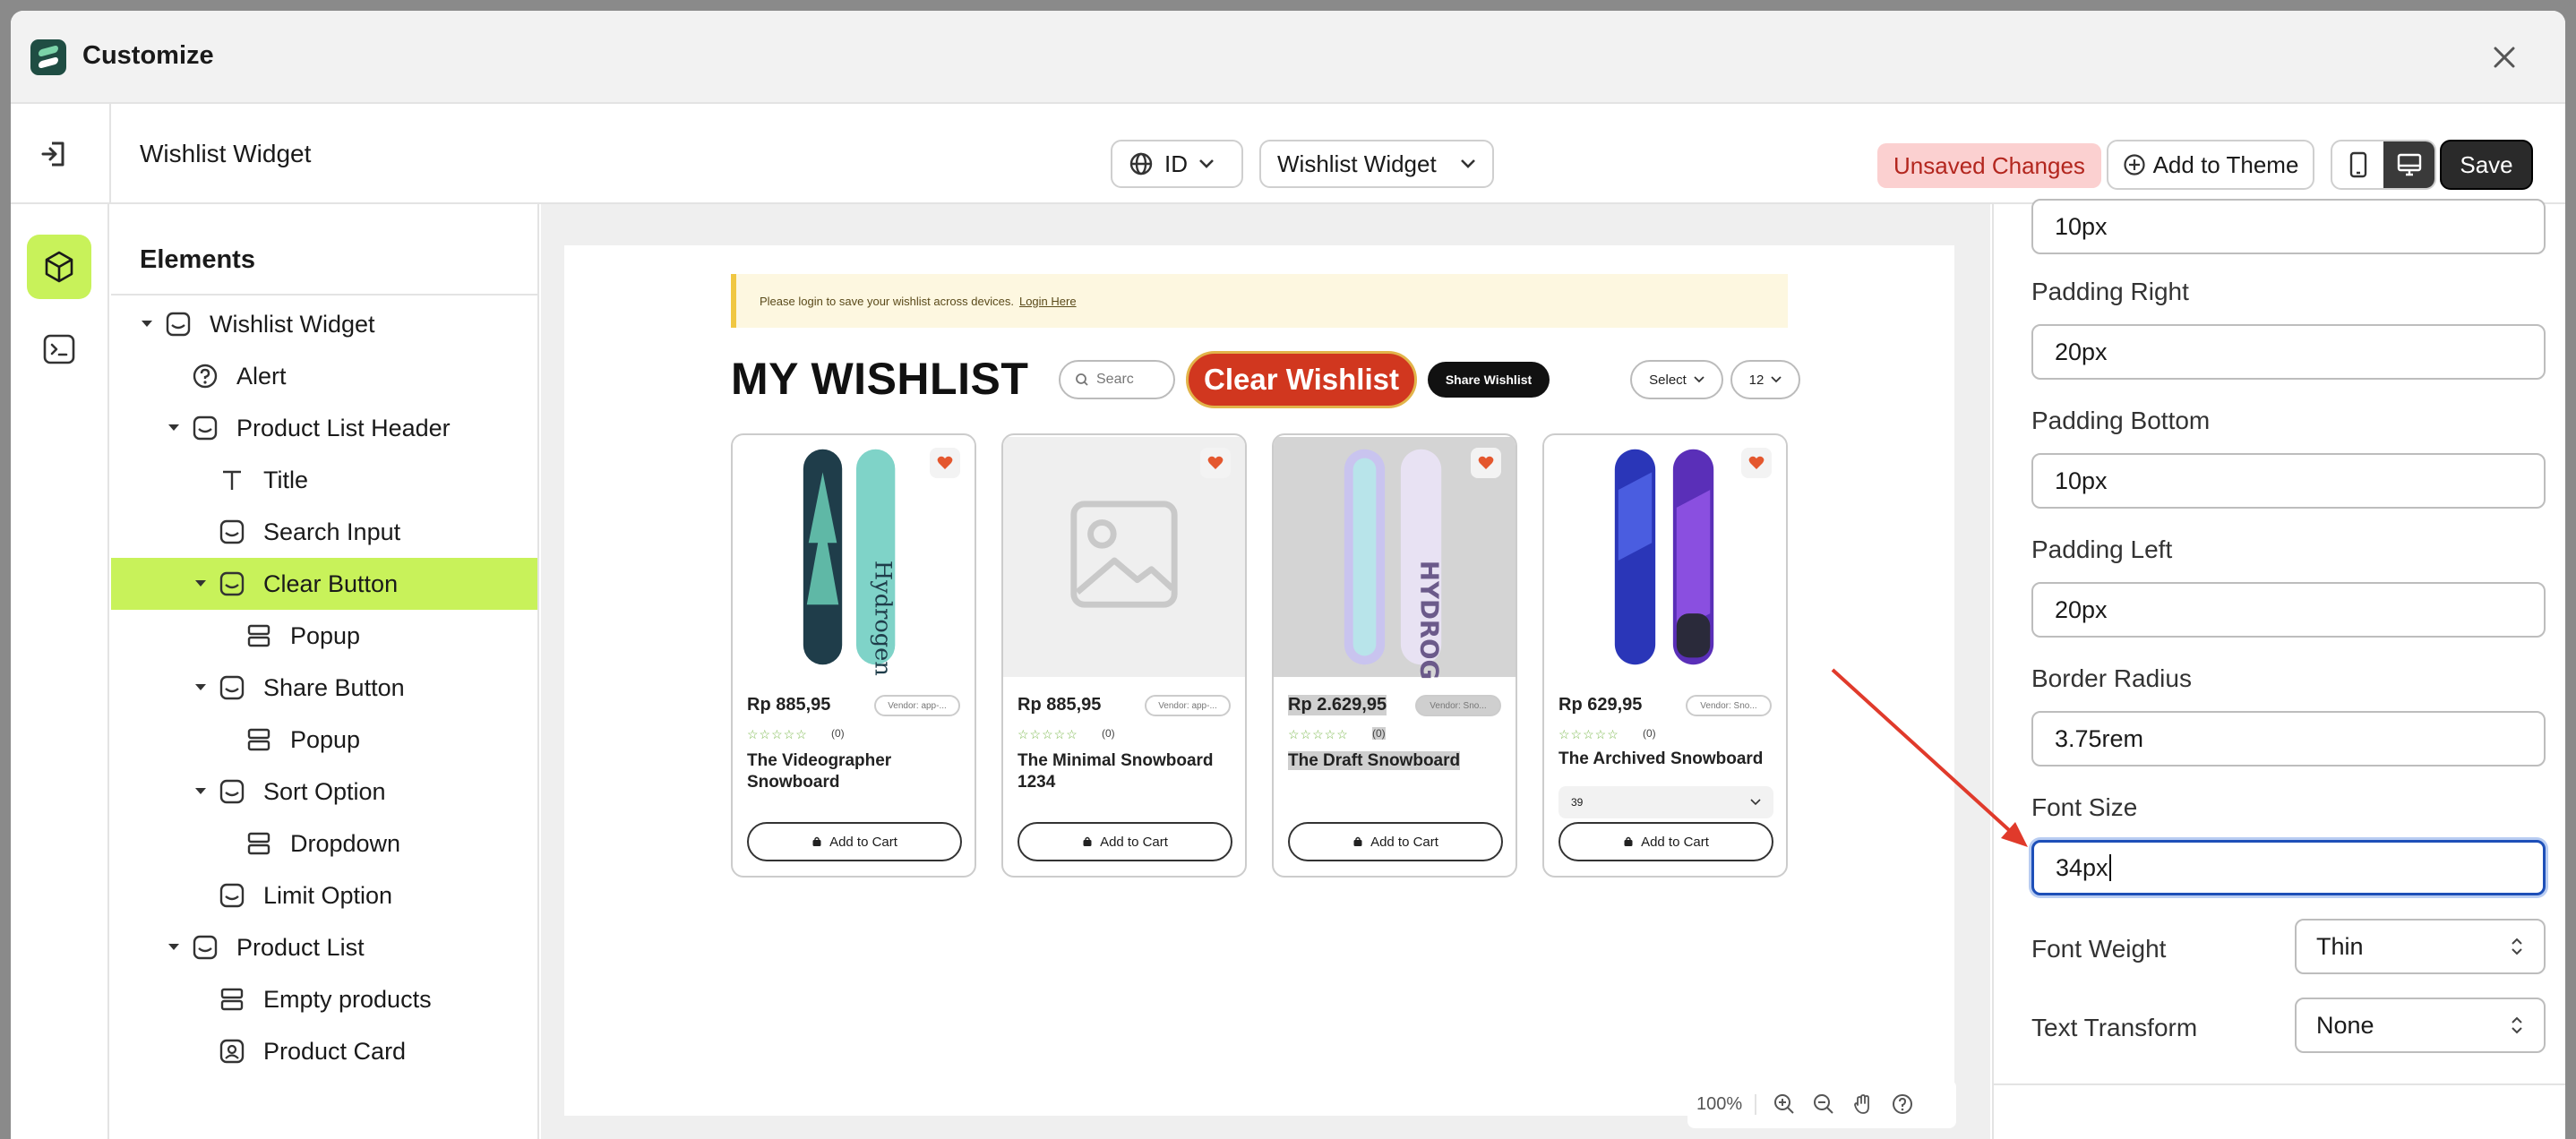  Describe the element at coordinates (232, 480) in the screenshot. I see `text-icon` at that location.